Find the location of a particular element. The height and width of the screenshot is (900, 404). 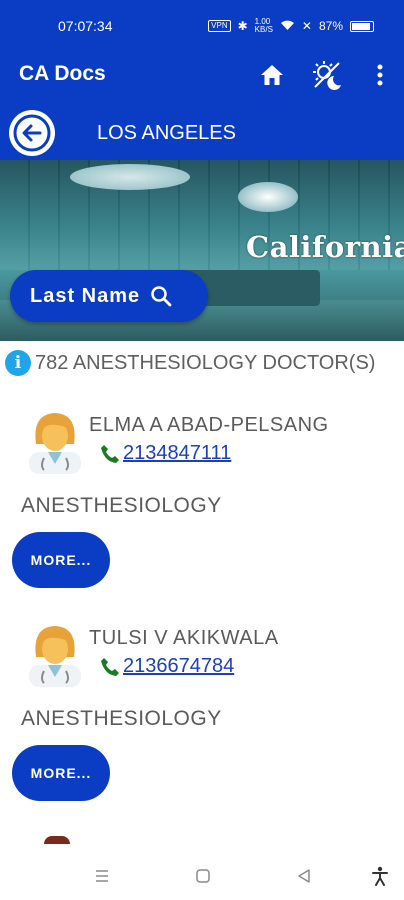

next-doctor-avatar-peek is located at coordinates (57, 840).